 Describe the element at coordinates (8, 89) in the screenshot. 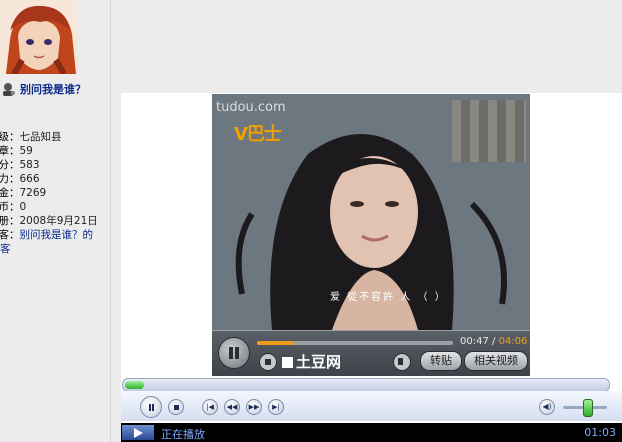

I see `user-status-icon` at that location.